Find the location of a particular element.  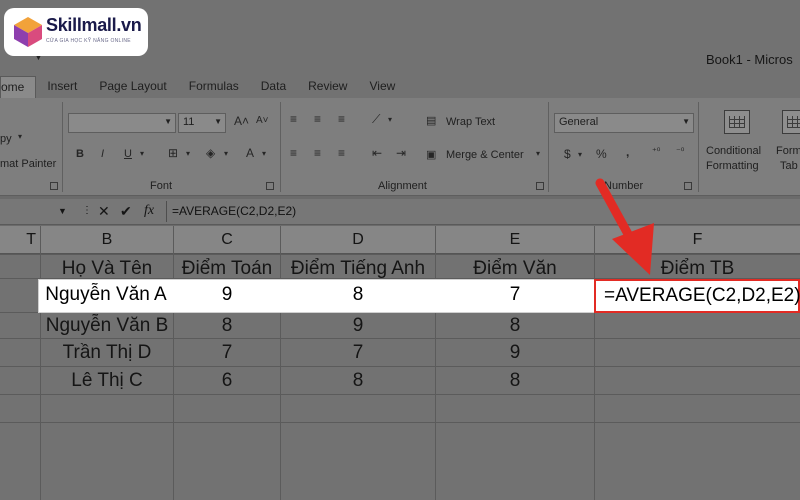

table-cell-toan: 9 is located at coordinates (227, 296).